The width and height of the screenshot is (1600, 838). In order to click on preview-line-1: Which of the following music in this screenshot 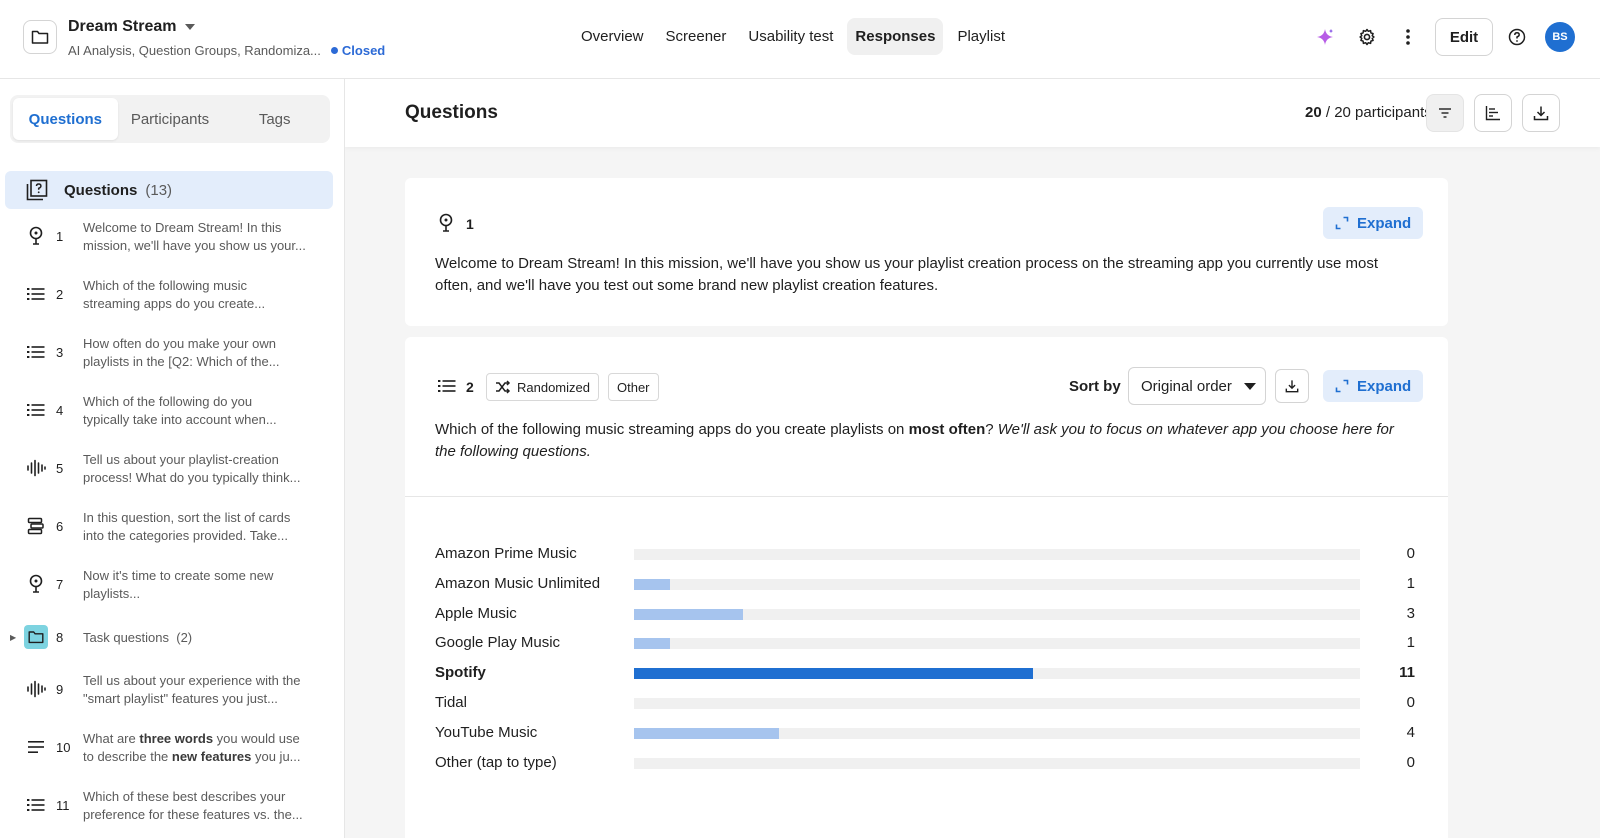, I will do `click(165, 285)`.